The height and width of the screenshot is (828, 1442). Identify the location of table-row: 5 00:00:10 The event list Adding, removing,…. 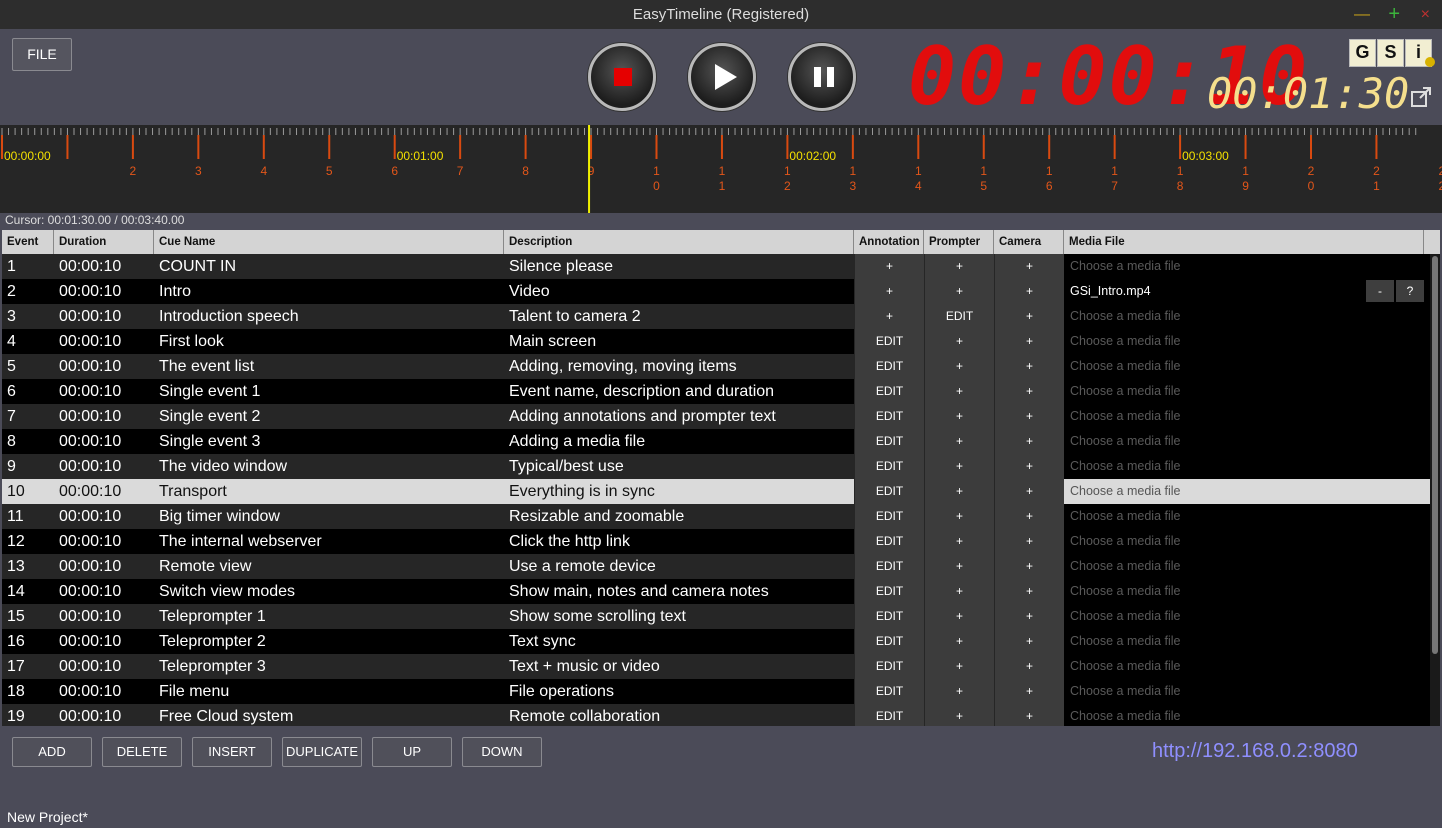
(716, 366).